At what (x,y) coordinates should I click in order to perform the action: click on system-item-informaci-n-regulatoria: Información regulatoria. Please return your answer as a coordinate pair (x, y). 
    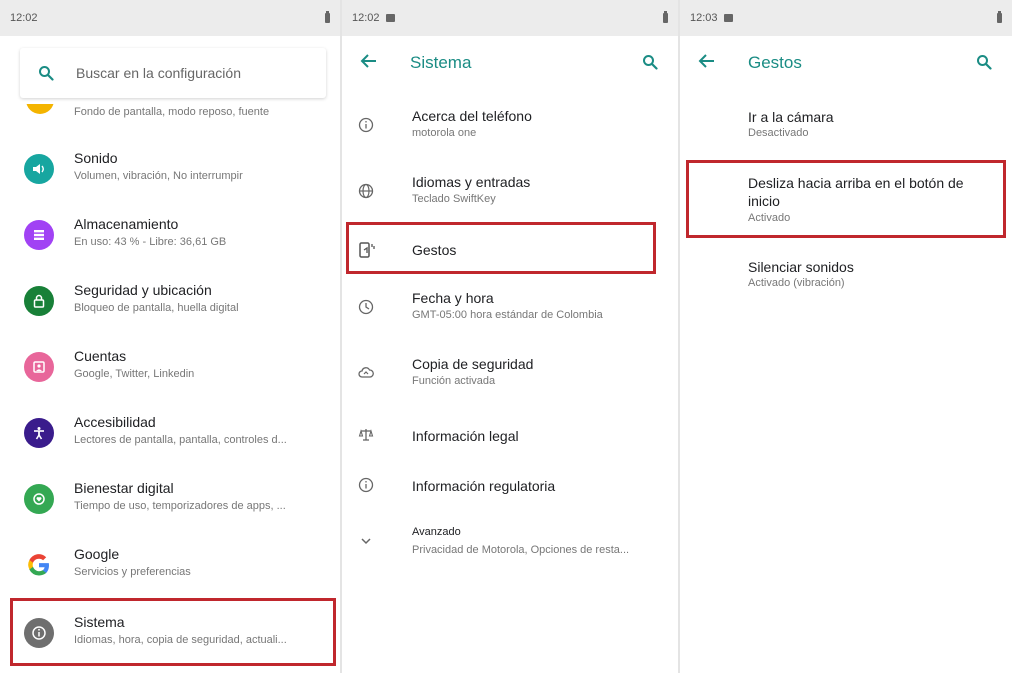
    Looking at the image, I should click on (510, 486).